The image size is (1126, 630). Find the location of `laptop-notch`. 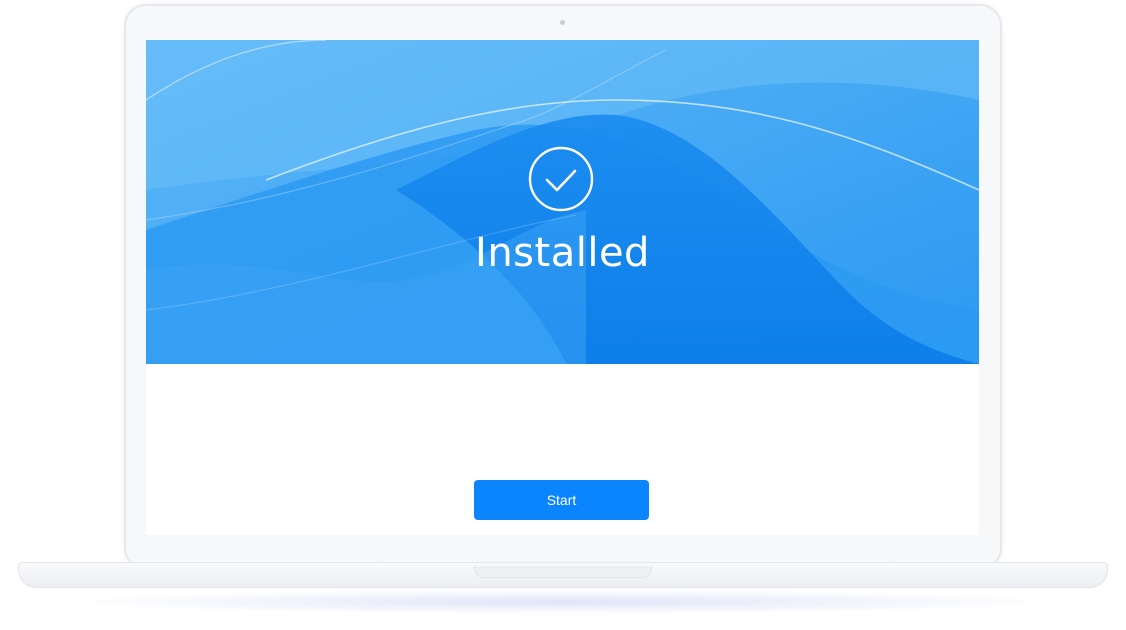

laptop-notch is located at coordinates (563, 572).